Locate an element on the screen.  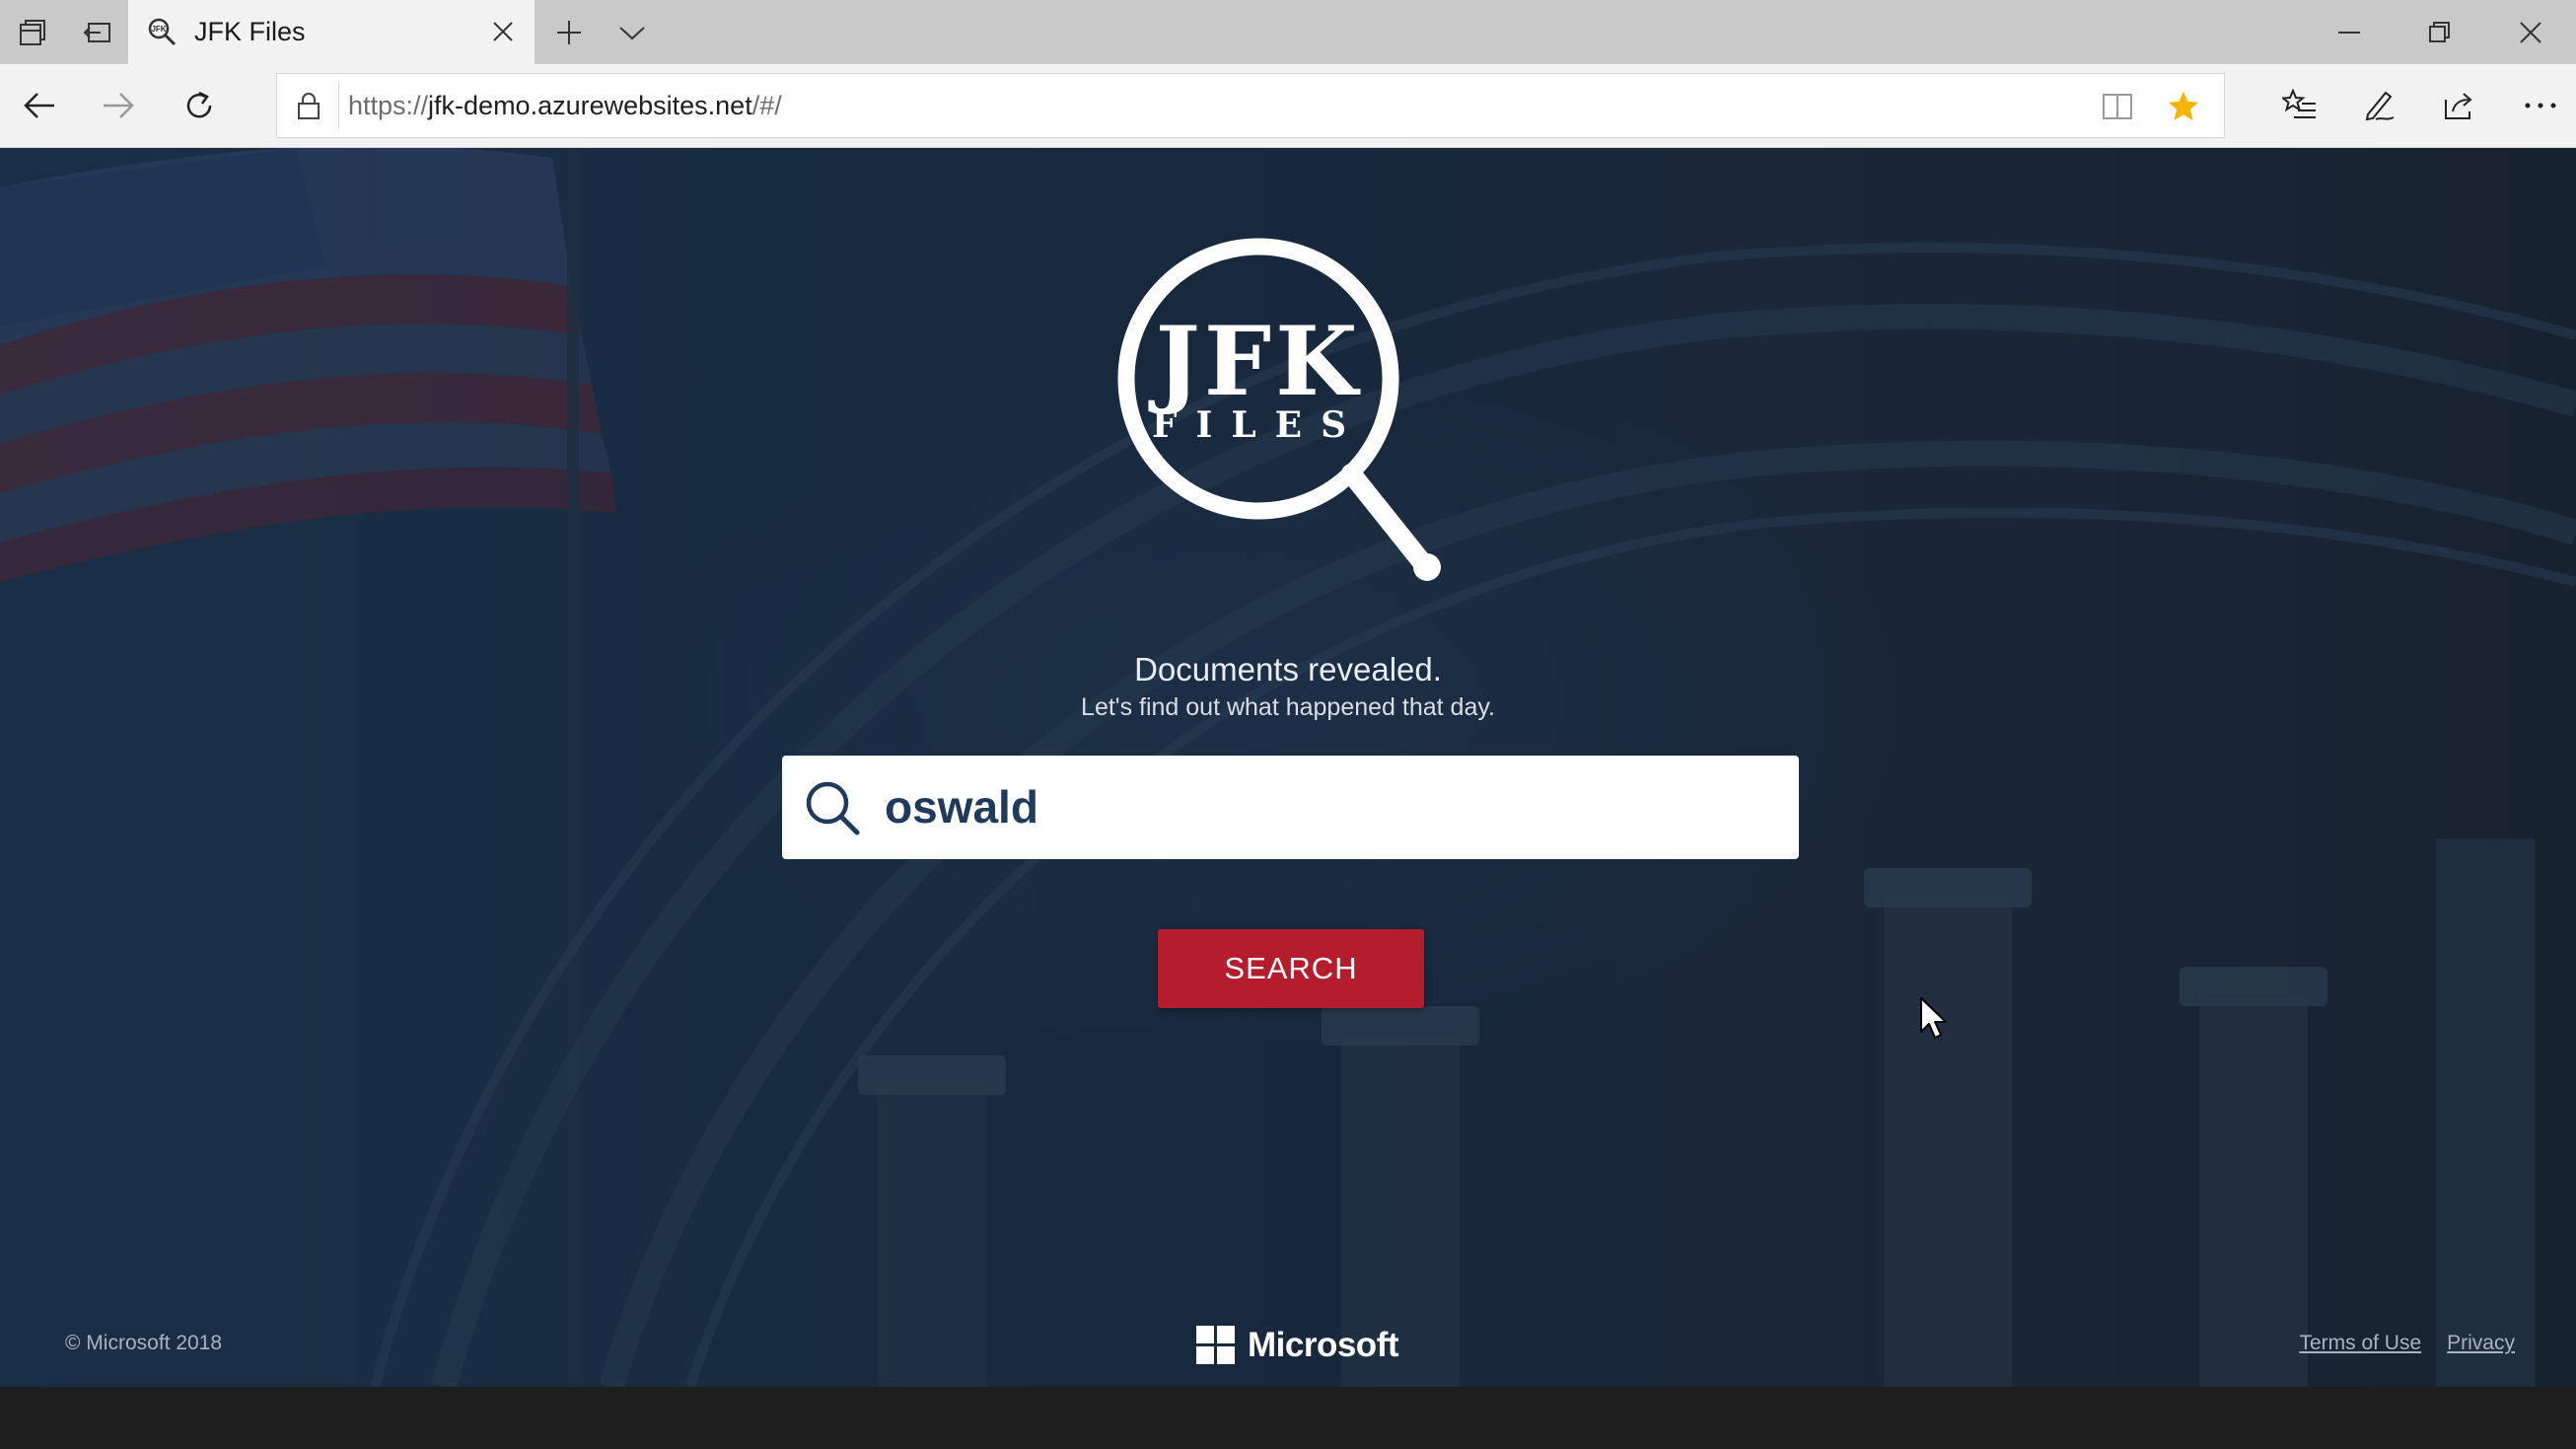
minimize-icon is located at coordinates (2350, 32).